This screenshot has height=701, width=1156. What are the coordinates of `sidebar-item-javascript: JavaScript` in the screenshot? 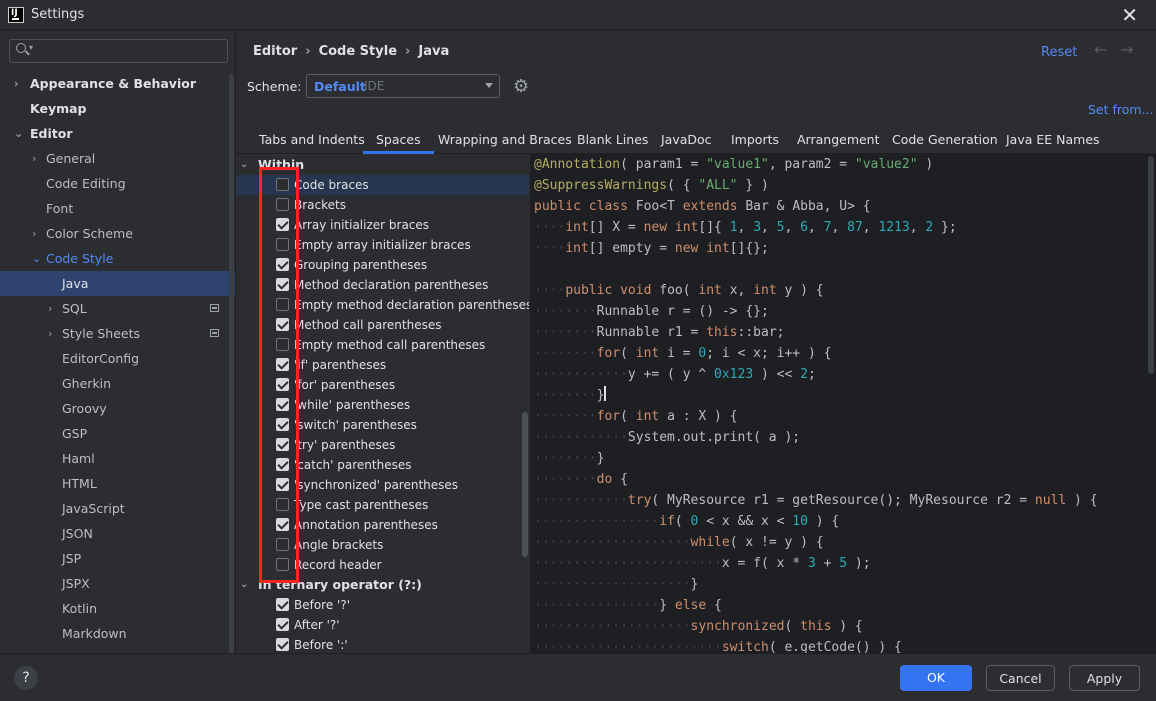 It's located at (117, 508).